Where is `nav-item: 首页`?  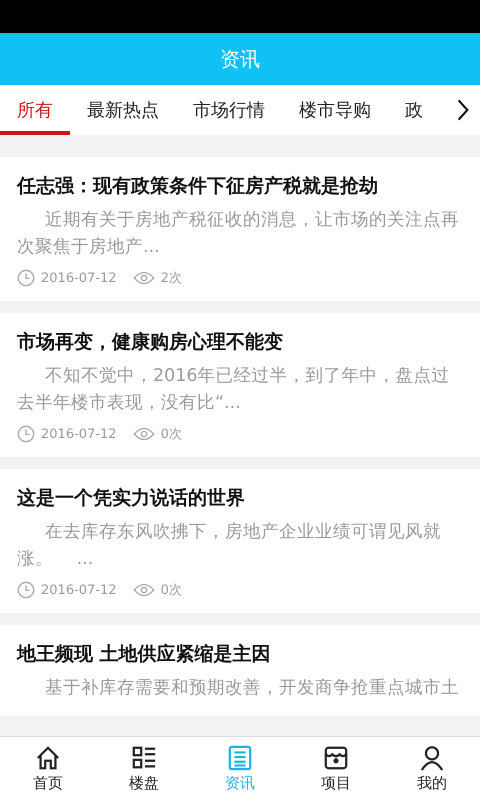 nav-item: 首页 is located at coordinates (48, 768).